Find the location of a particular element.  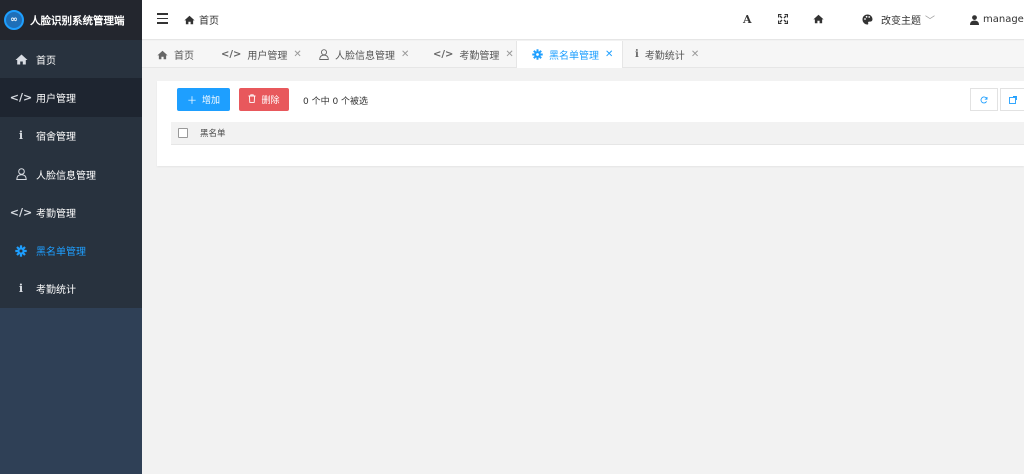

infinity-icon: ∞ is located at coordinates (14, 20).